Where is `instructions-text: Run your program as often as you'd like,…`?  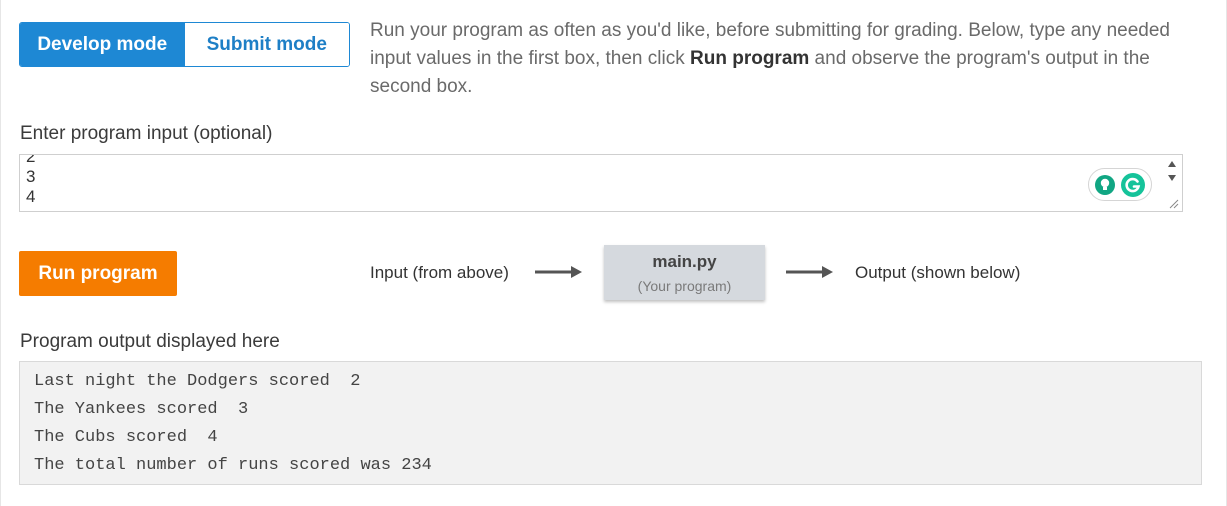
instructions-text: Run your program as often as you'd like,… is located at coordinates (790, 59).